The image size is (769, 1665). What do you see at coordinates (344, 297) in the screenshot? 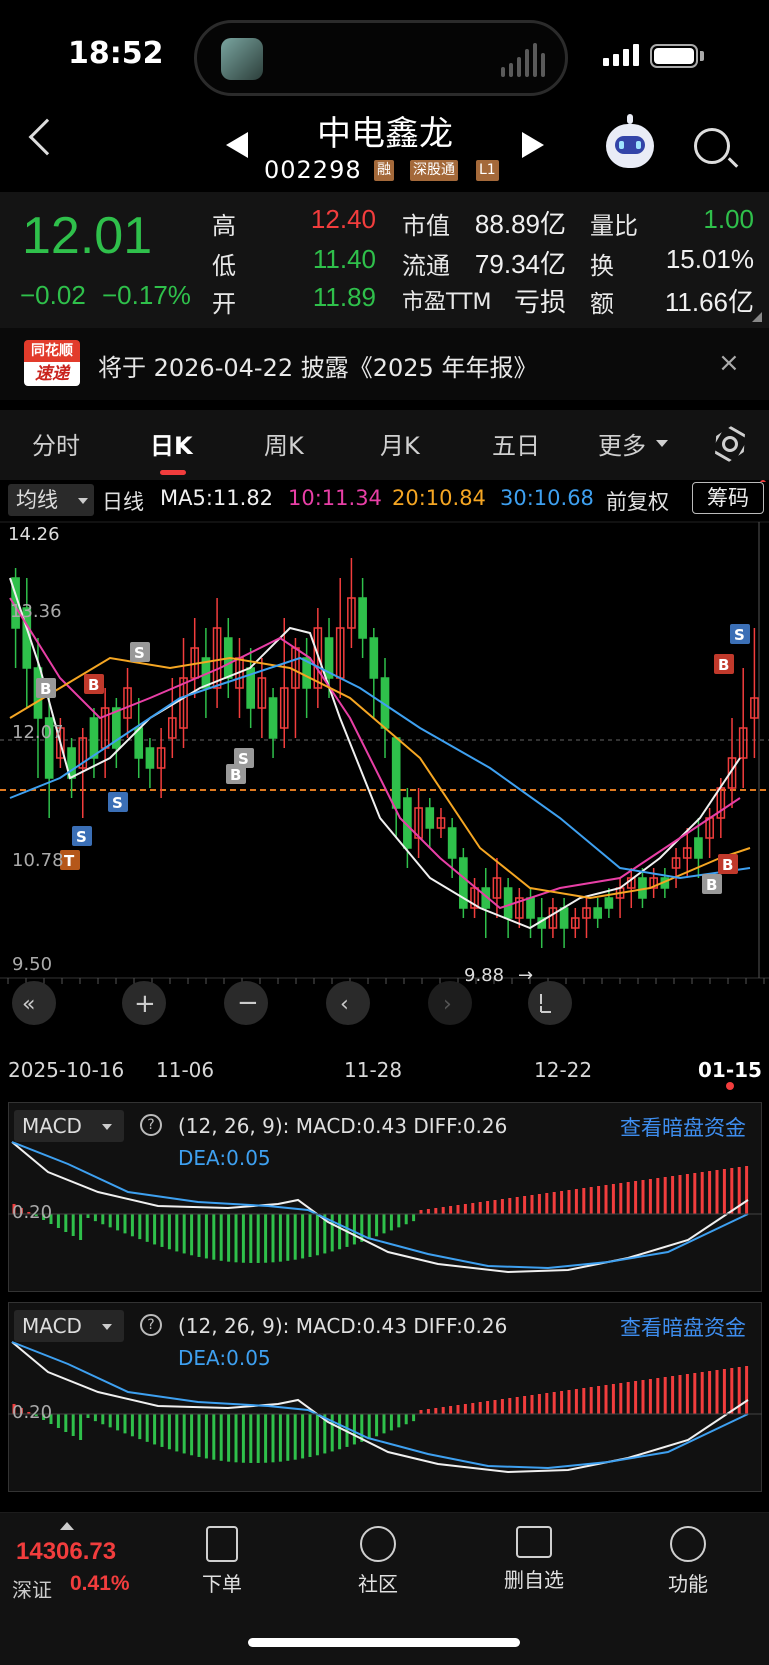
I see `value-open: 11.89` at bounding box center [344, 297].